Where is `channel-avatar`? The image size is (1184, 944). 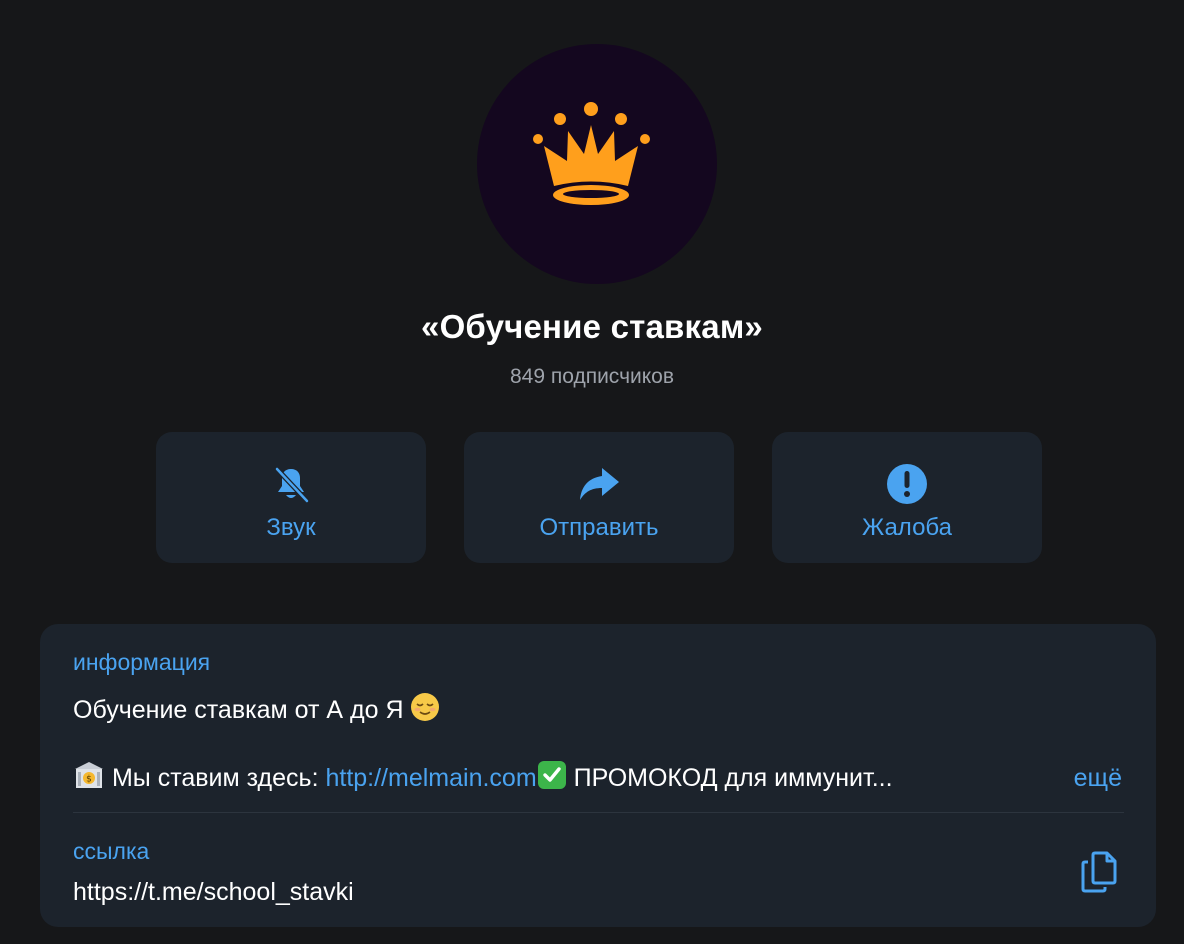
channel-avatar is located at coordinates (597, 164).